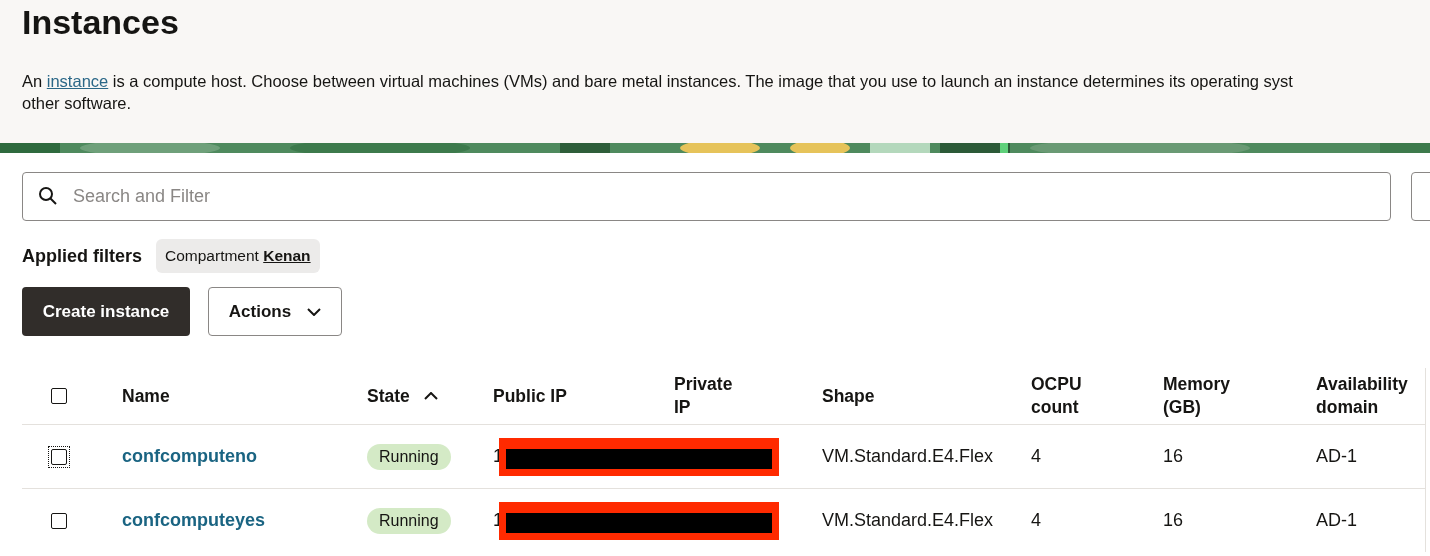 The width and height of the screenshot is (1430, 556). I want to click on search-icon, so click(48, 196).